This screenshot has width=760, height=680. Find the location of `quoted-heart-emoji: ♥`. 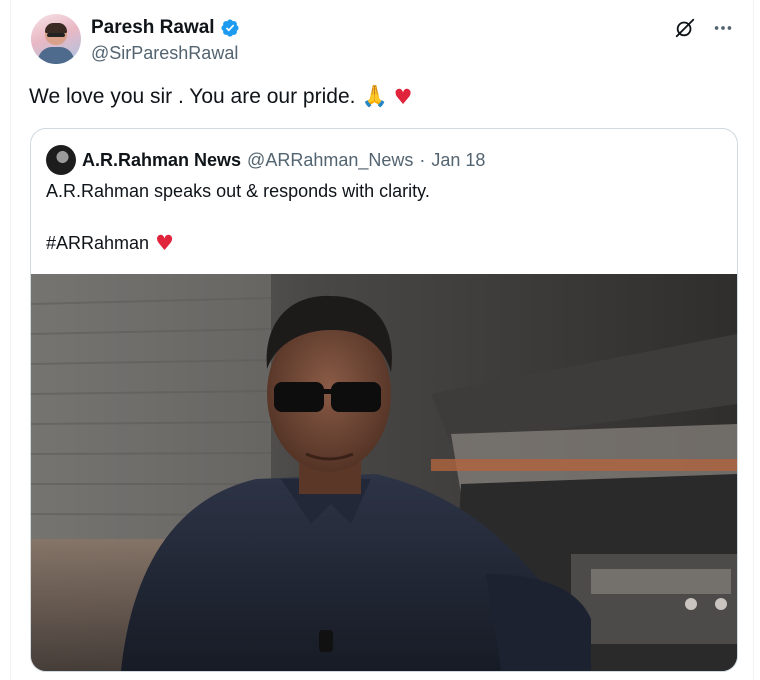

quoted-heart-emoji: ♥ is located at coordinates (164, 243).